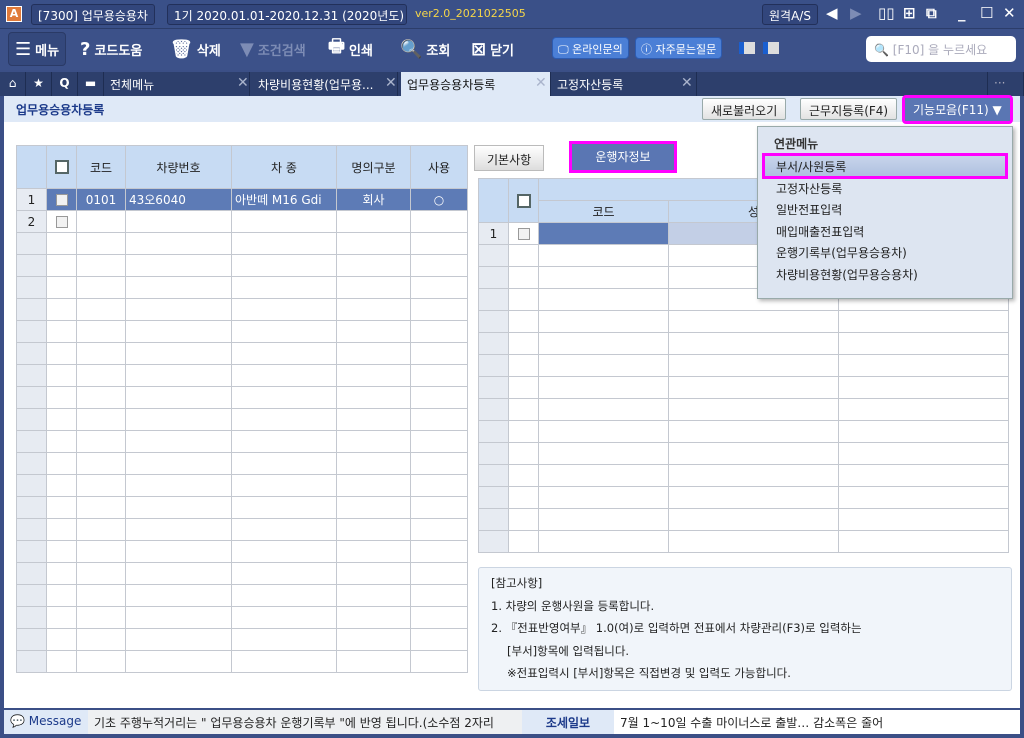 This screenshot has height=738, width=1024. Describe the element at coordinates (856, 13) in the screenshot. I see `forward-arrow-icon: ▶` at that location.